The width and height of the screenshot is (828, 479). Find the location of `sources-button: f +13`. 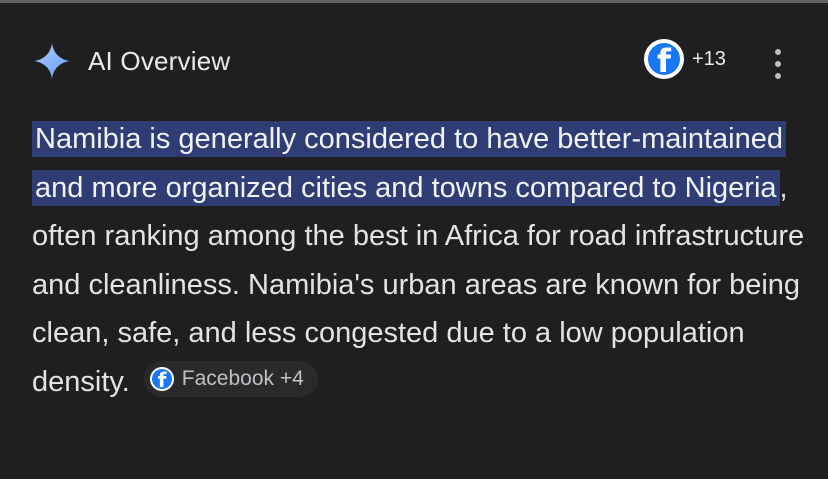

sources-button: f +13 is located at coordinates (685, 59).